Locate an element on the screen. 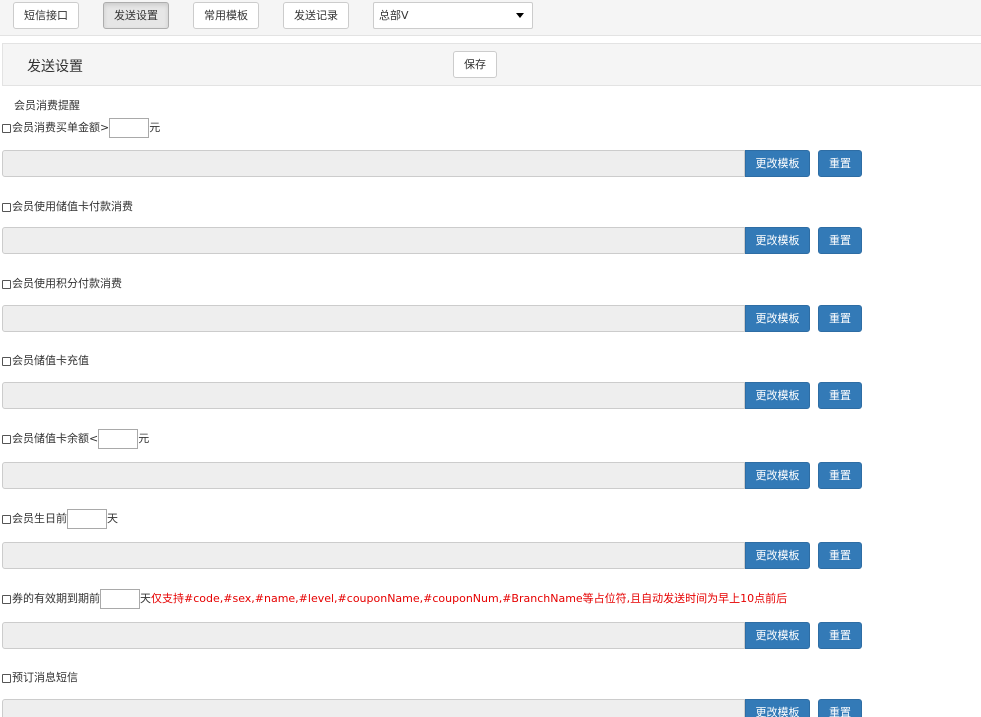 This screenshot has height=717, width=981. setting-label-card-recharge: 会员储值卡充值 is located at coordinates (45, 361).